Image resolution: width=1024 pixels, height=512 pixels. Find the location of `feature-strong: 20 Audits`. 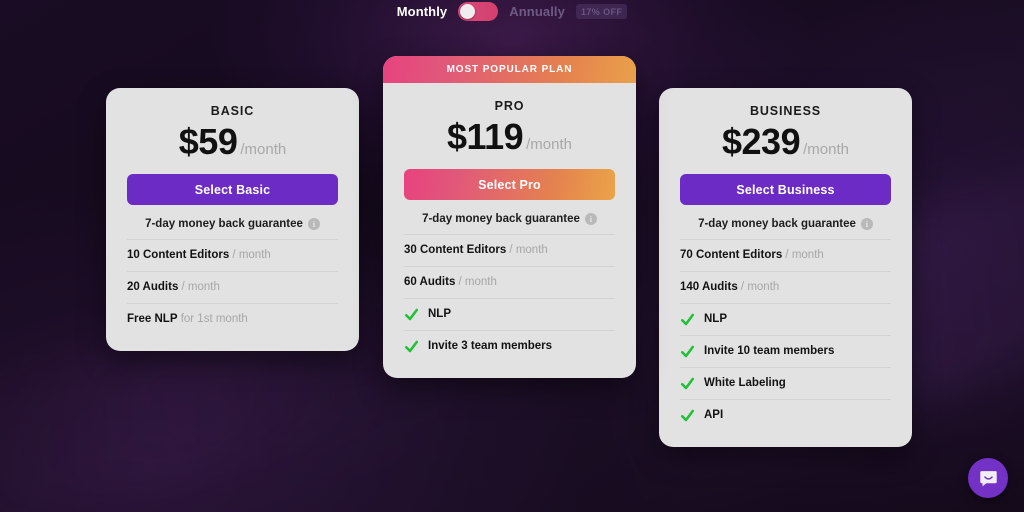

feature-strong: 20 Audits is located at coordinates (153, 287).